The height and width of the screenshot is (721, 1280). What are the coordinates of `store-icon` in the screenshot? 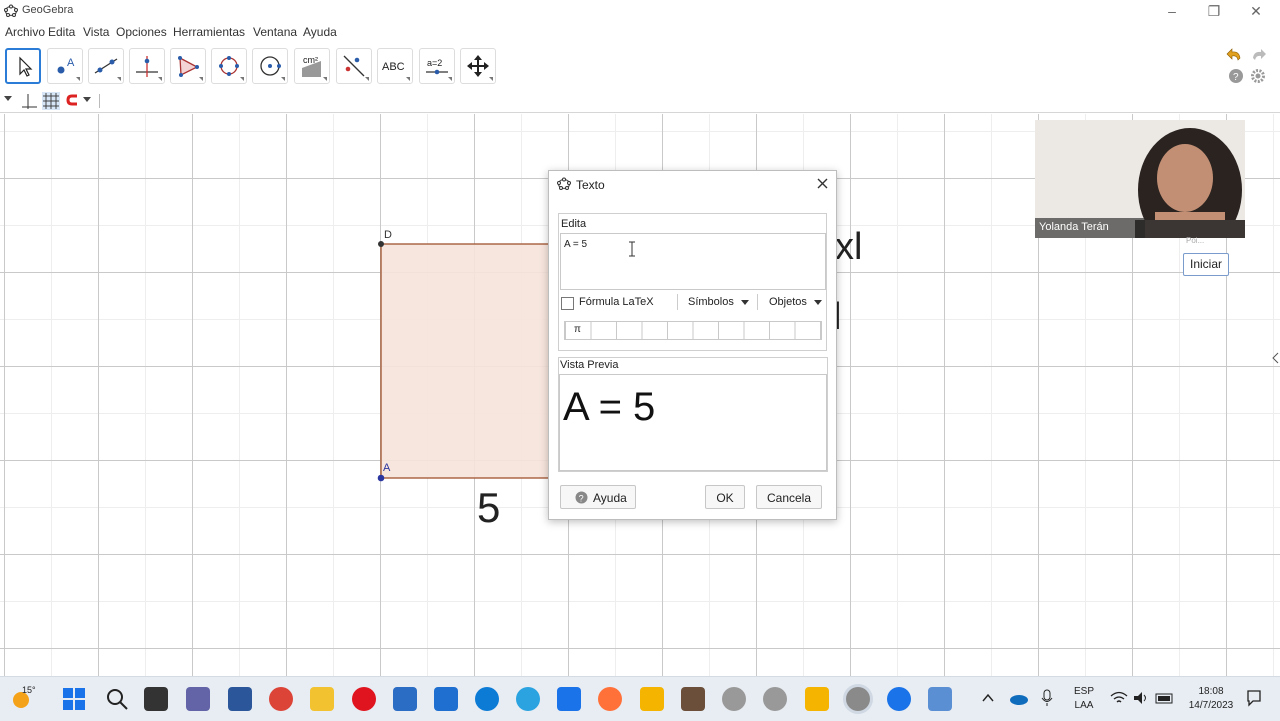 It's located at (446, 699).